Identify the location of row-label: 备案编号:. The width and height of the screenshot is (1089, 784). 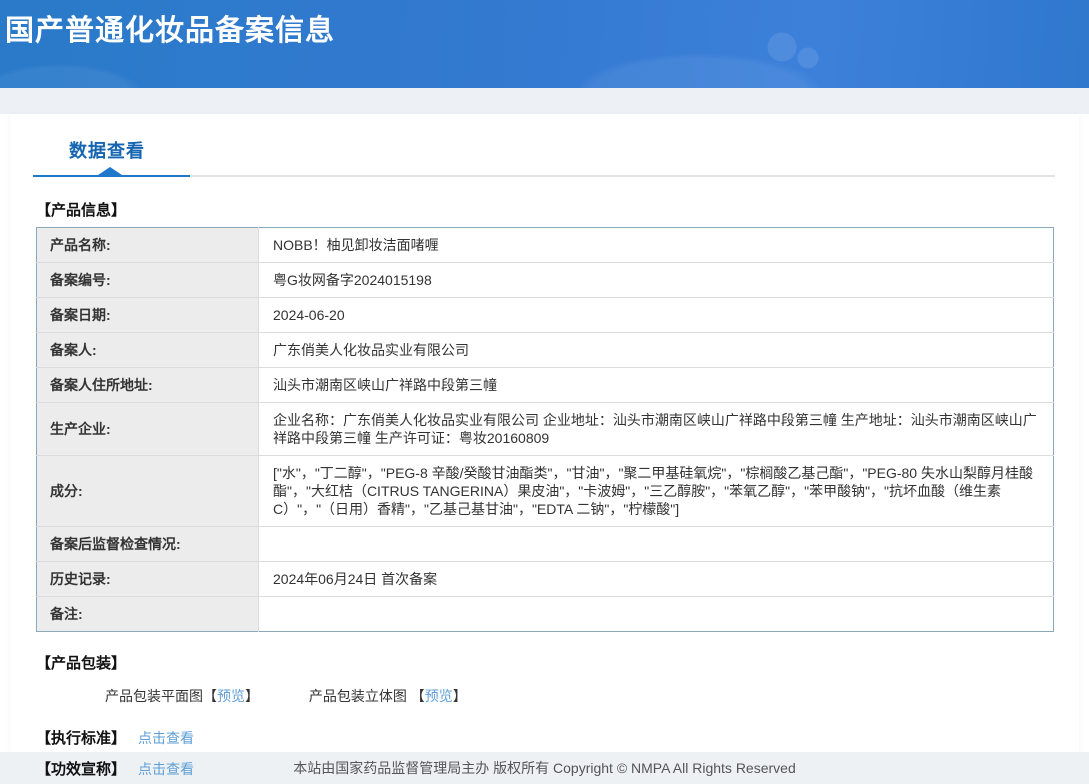
(147, 280).